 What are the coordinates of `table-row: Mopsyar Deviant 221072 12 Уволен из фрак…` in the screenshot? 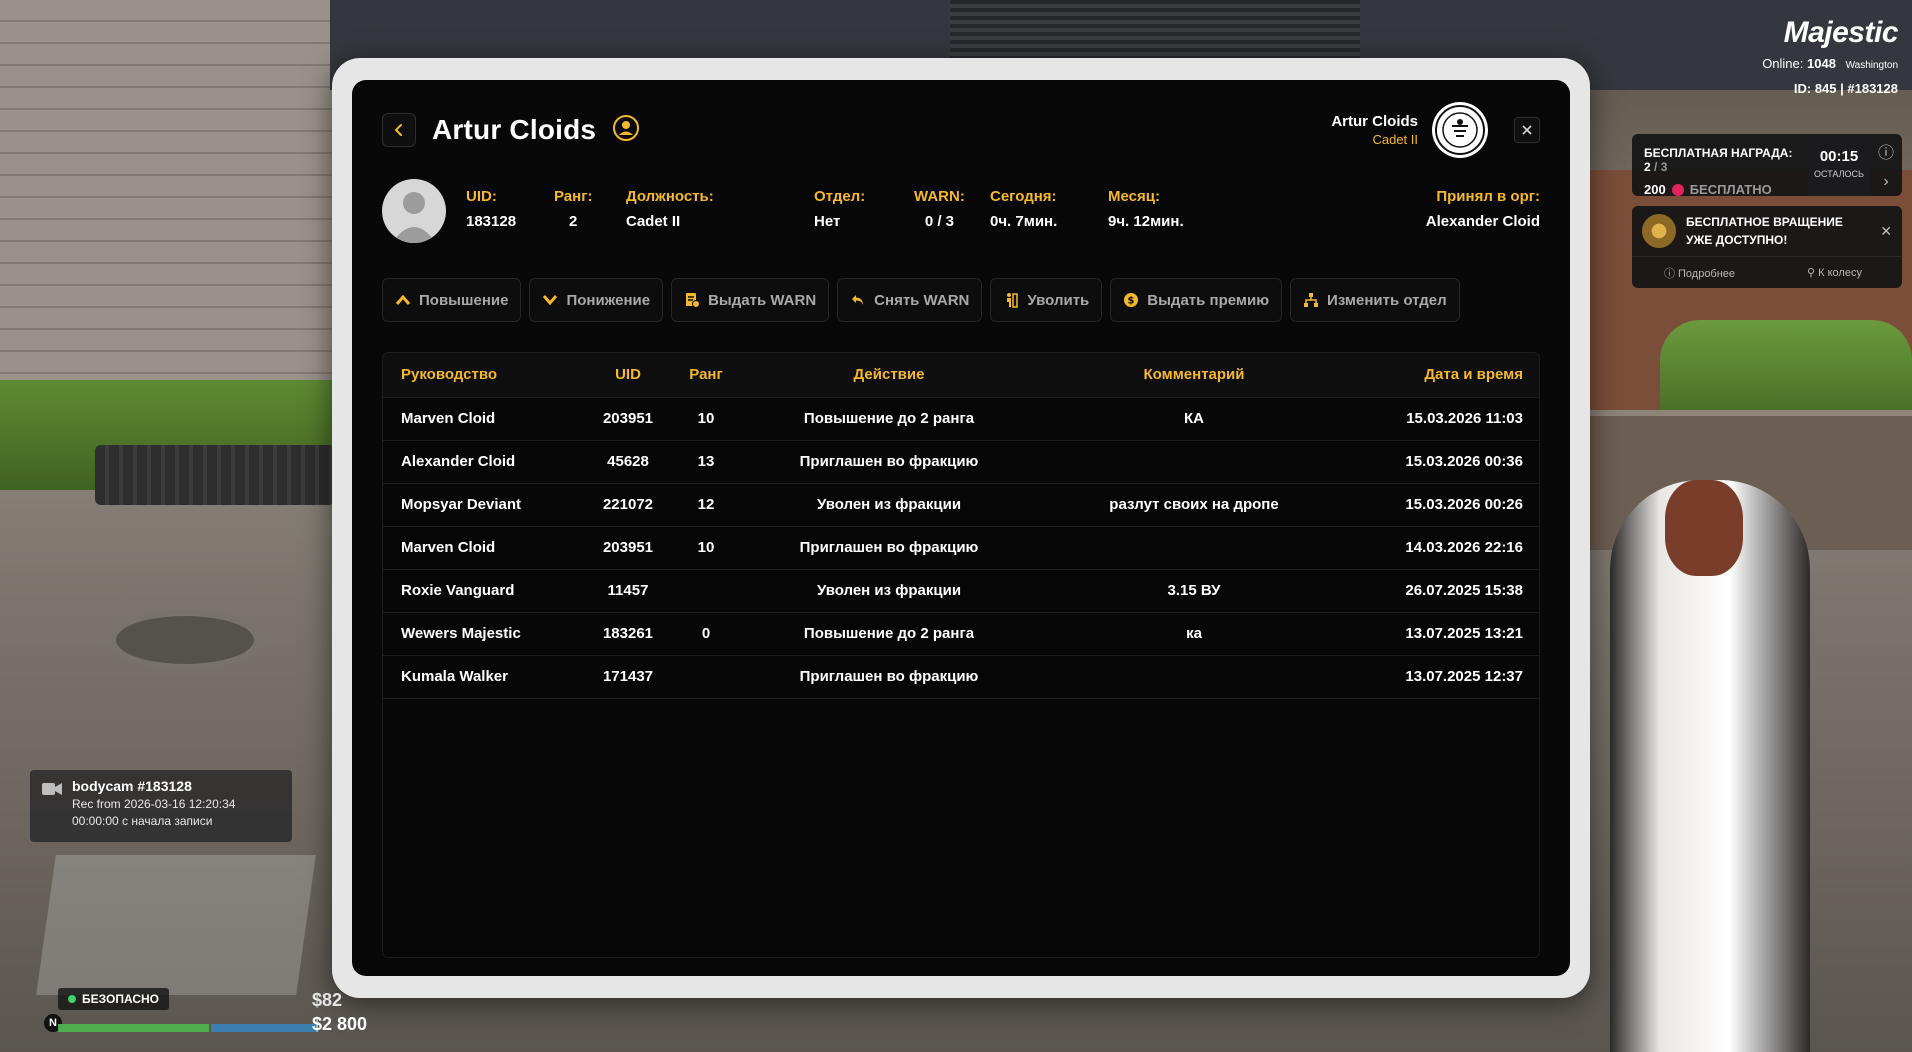 It's located at (961, 505).